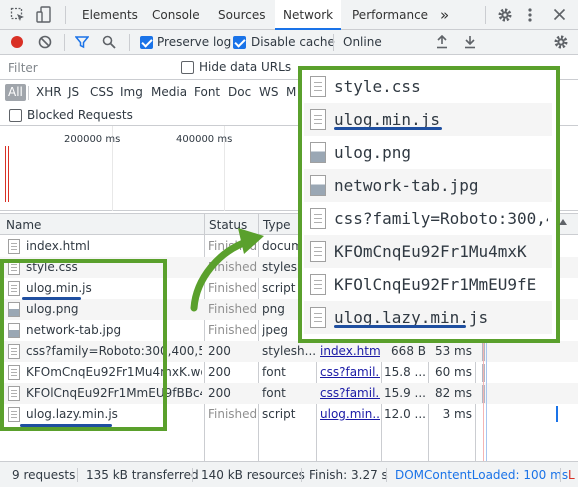 The height and width of the screenshot is (487, 578). What do you see at coordinates (482, 475) in the screenshot?
I see `domcontentloaded-time: DOMContentLoaded: 100 ms` at bounding box center [482, 475].